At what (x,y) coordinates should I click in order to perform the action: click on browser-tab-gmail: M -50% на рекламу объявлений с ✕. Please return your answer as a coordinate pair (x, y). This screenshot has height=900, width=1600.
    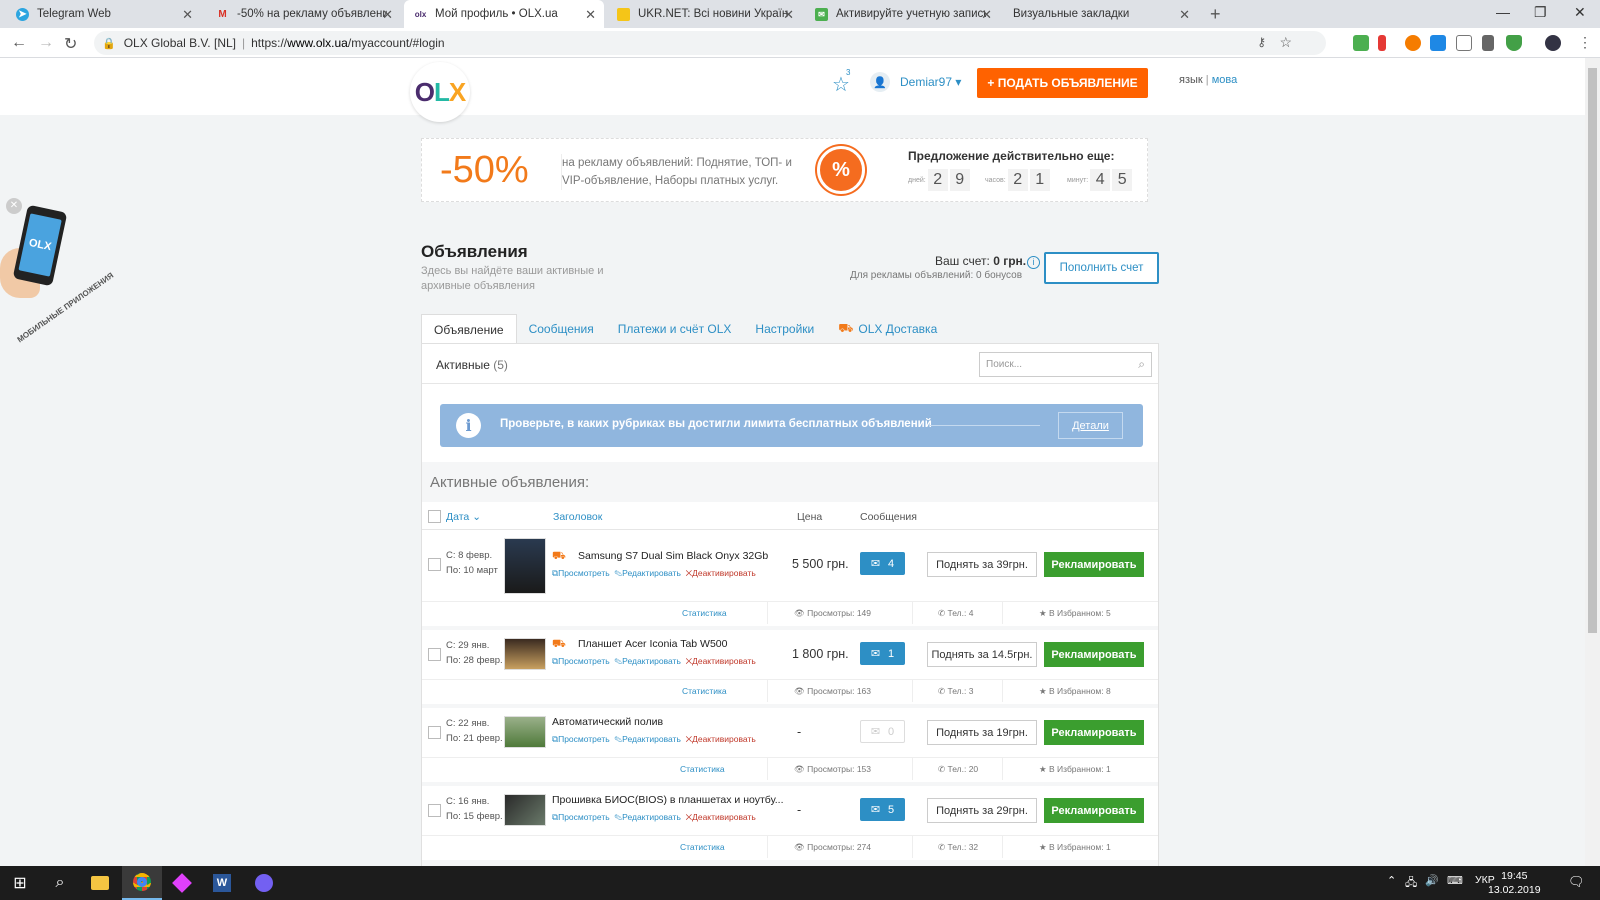
    Looking at the image, I should click on (303, 14).